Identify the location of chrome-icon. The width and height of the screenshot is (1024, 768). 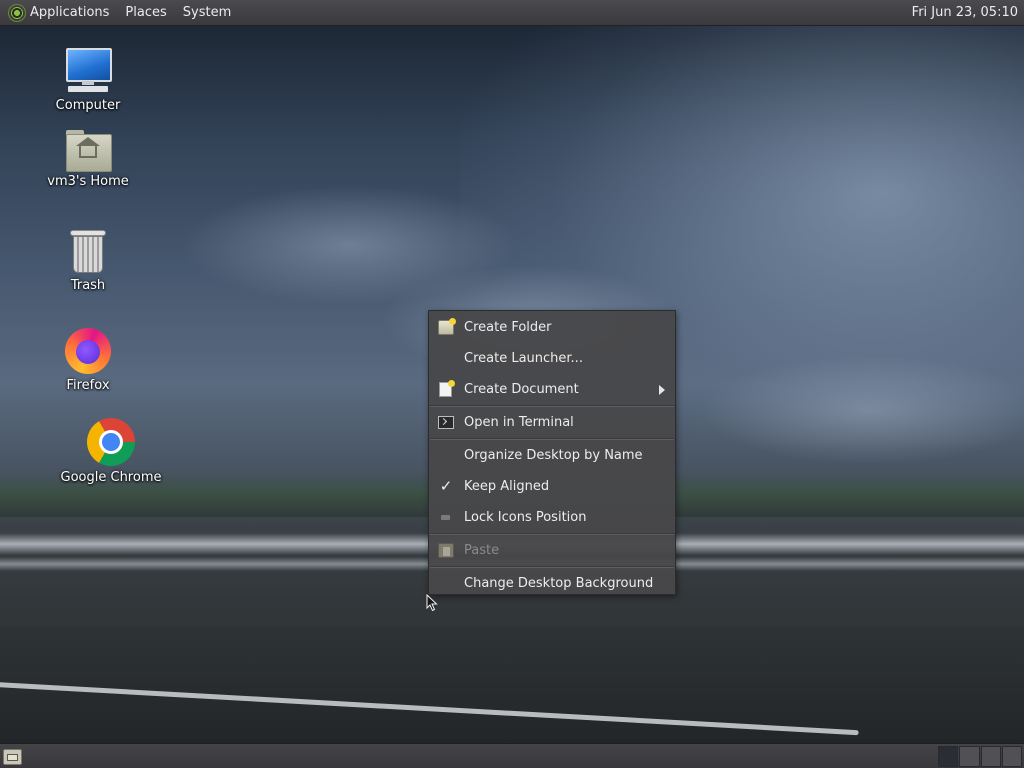
(111, 442).